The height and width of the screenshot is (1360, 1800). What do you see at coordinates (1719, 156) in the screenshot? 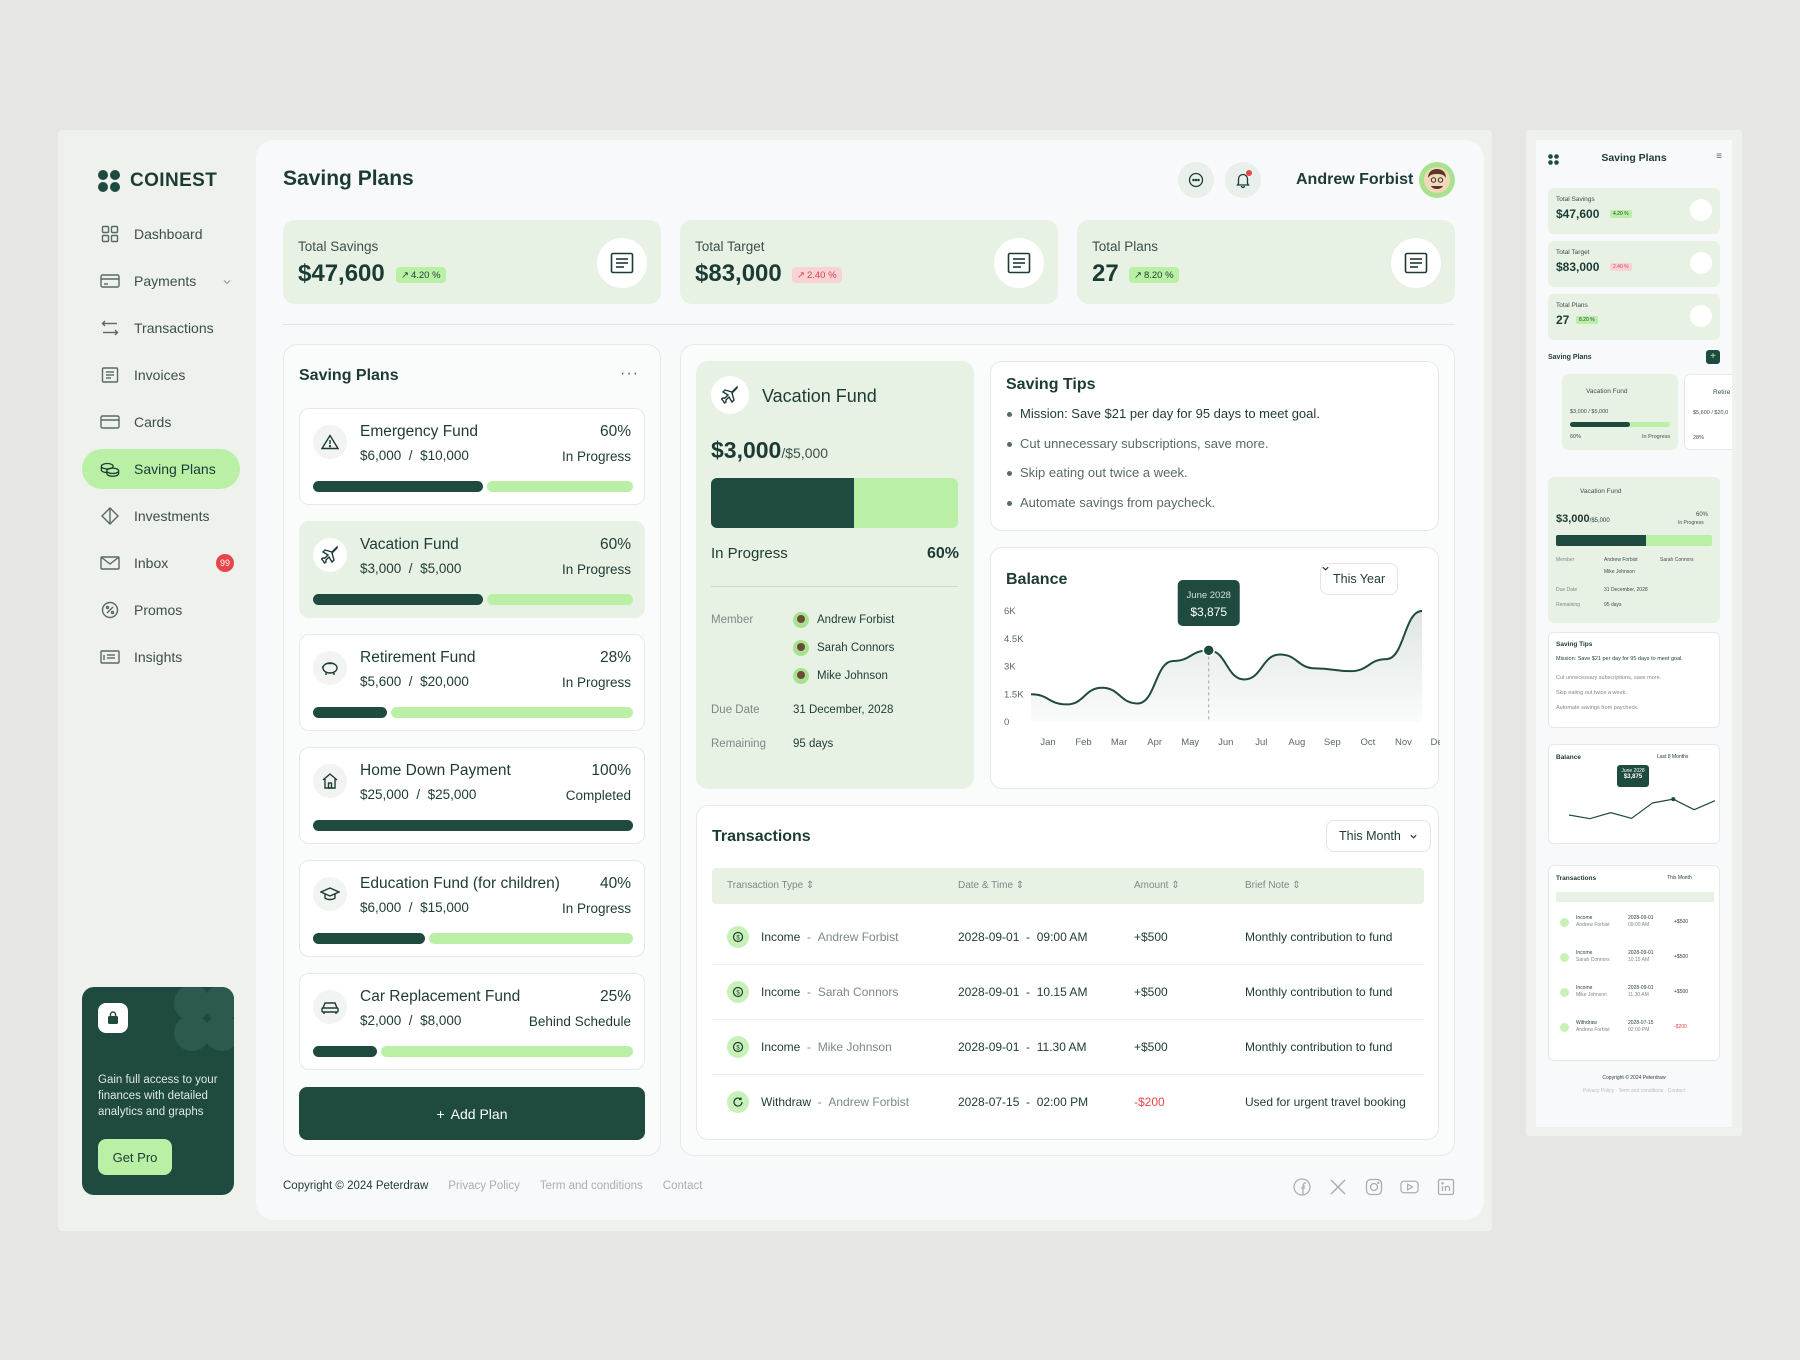
I see `menu-icon: ≡` at bounding box center [1719, 156].